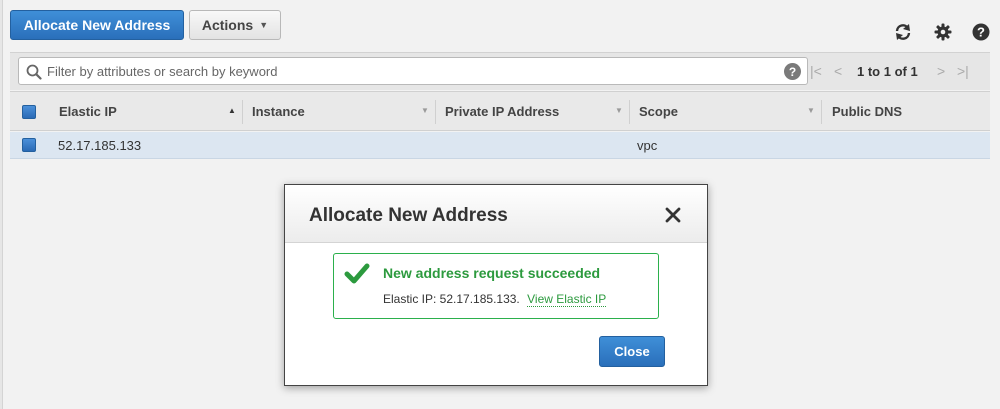  Describe the element at coordinates (500, 145) in the screenshot. I see `table-row: 52.17.185.133 vpc` at that location.